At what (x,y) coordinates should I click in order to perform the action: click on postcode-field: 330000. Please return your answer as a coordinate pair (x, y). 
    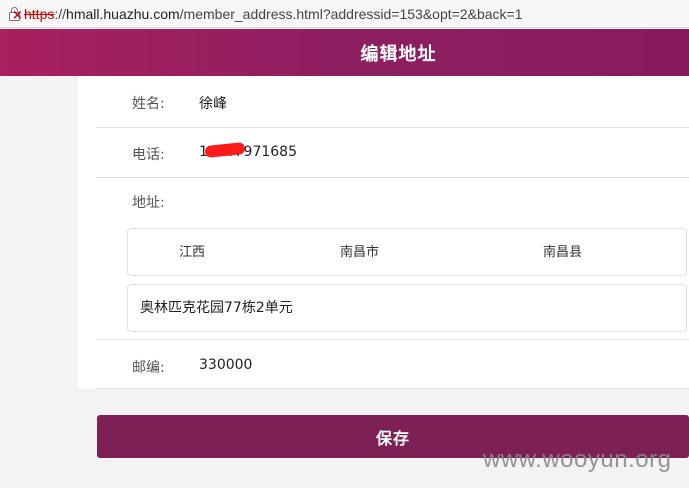
    Looking at the image, I should click on (225, 365).